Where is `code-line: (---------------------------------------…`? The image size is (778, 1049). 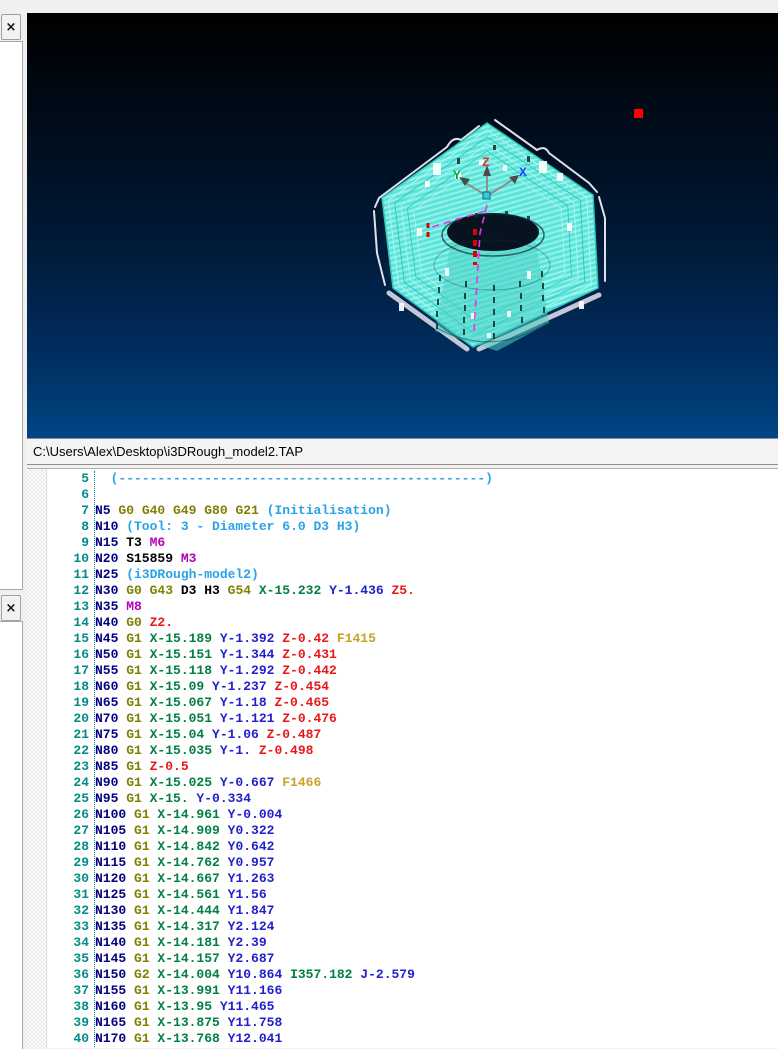
code-line: (---------------------------------------… is located at coordinates (436, 479).